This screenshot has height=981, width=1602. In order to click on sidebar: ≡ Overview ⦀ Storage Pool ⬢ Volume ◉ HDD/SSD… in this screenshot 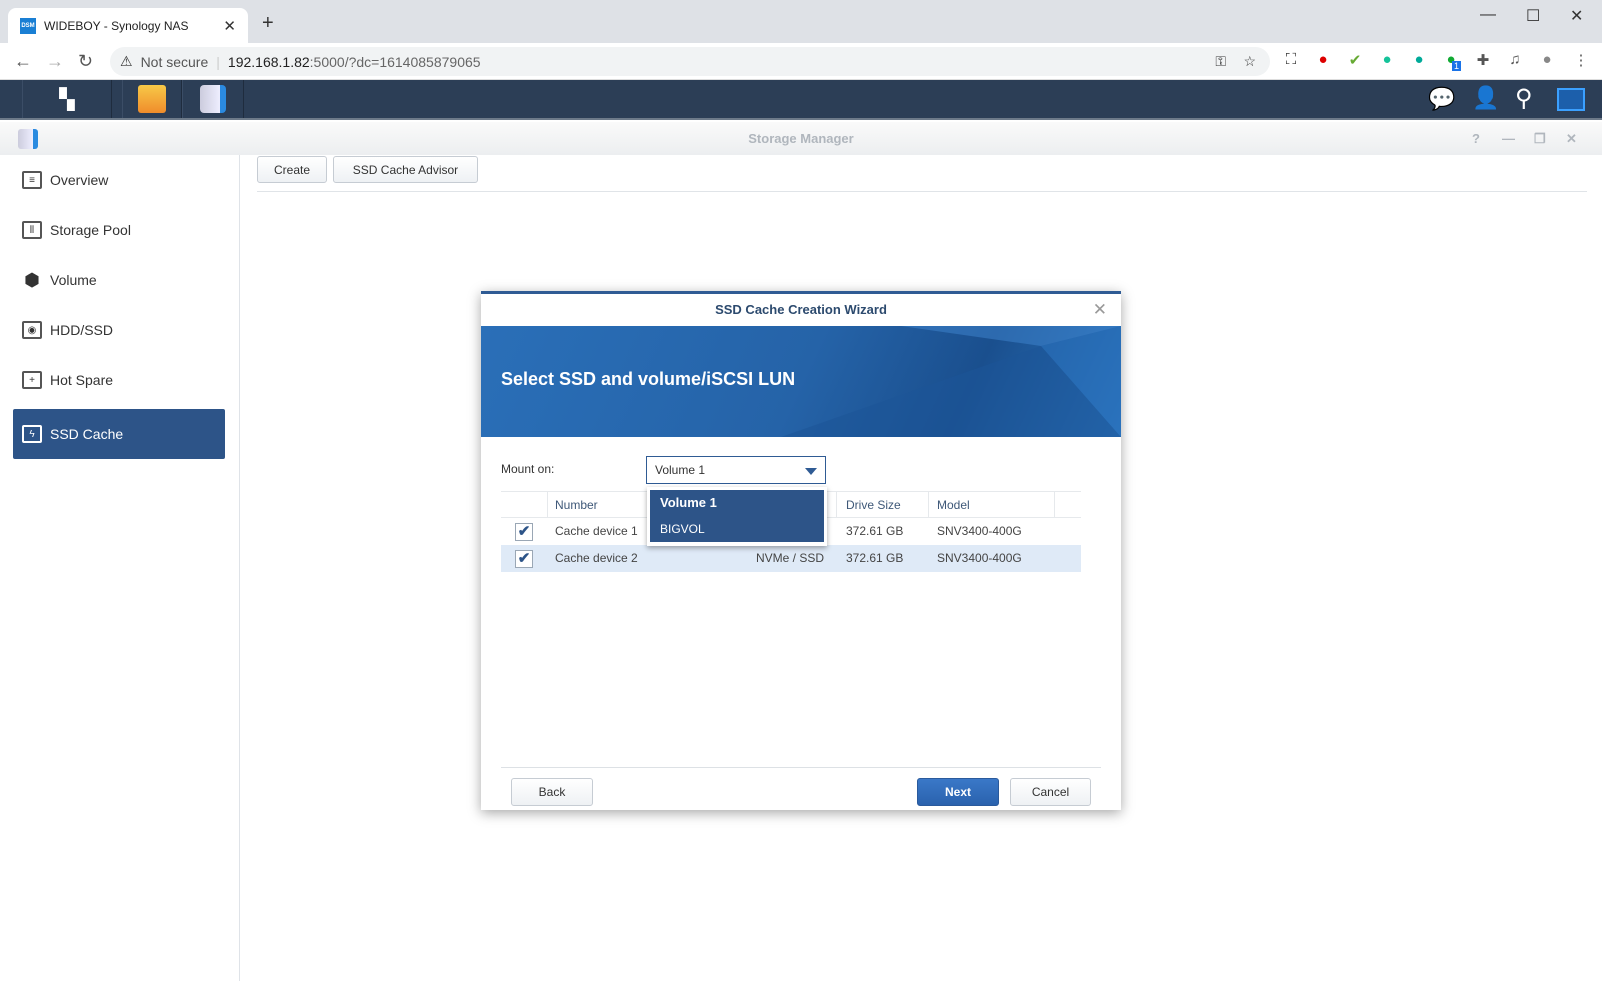, I will do `click(120, 568)`.